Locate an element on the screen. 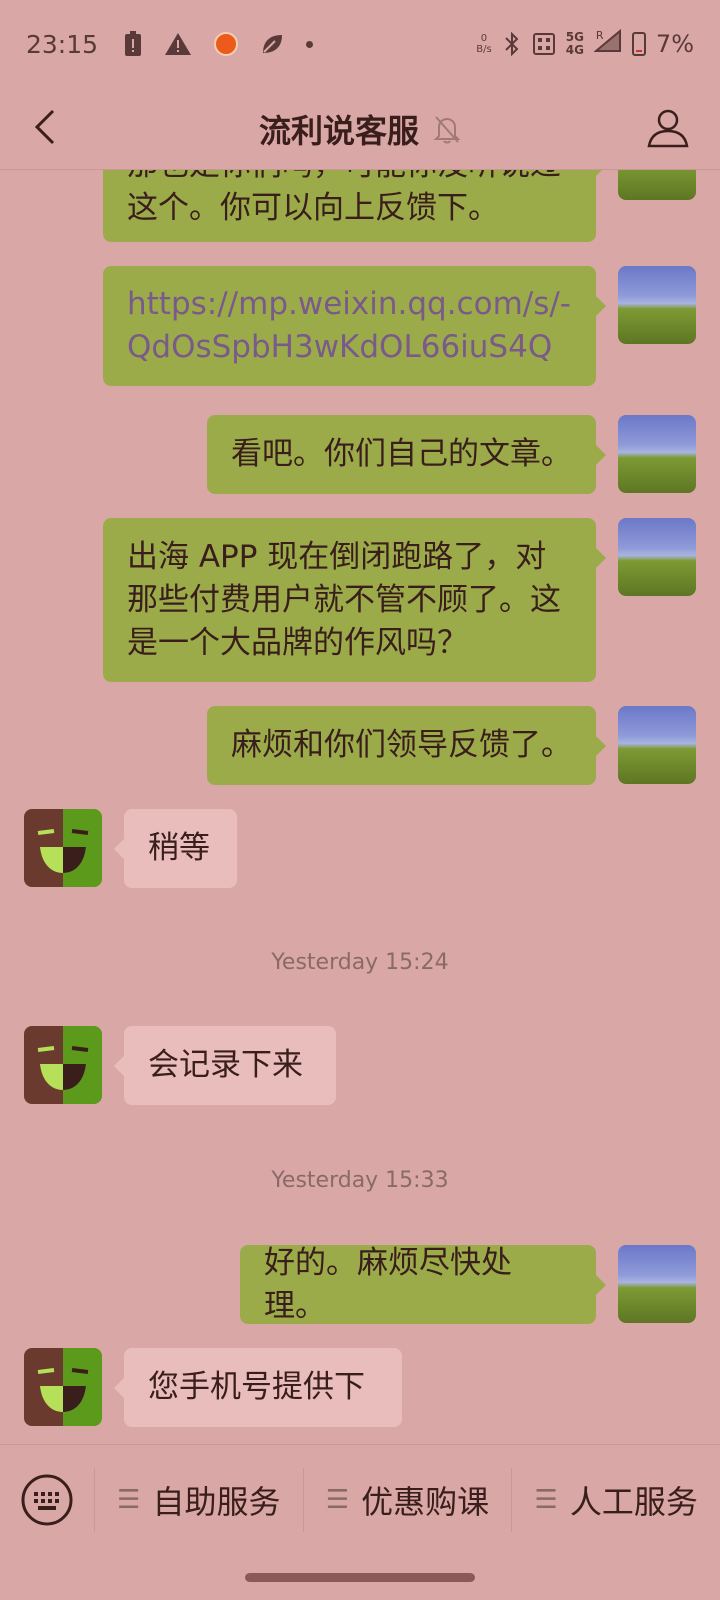 The image size is (720, 1600). keyboard-icon is located at coordinates (47, 1499).